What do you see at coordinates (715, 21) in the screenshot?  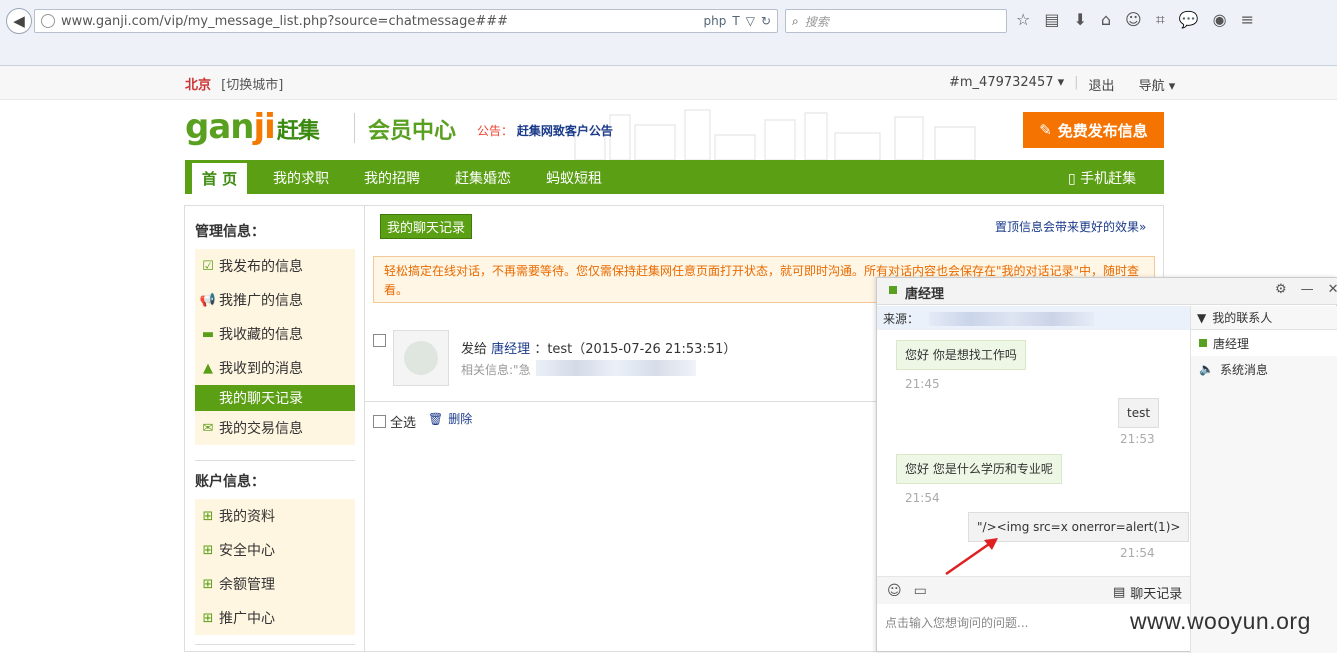 I see `php-icon: php` at bounding box center [715, 21].